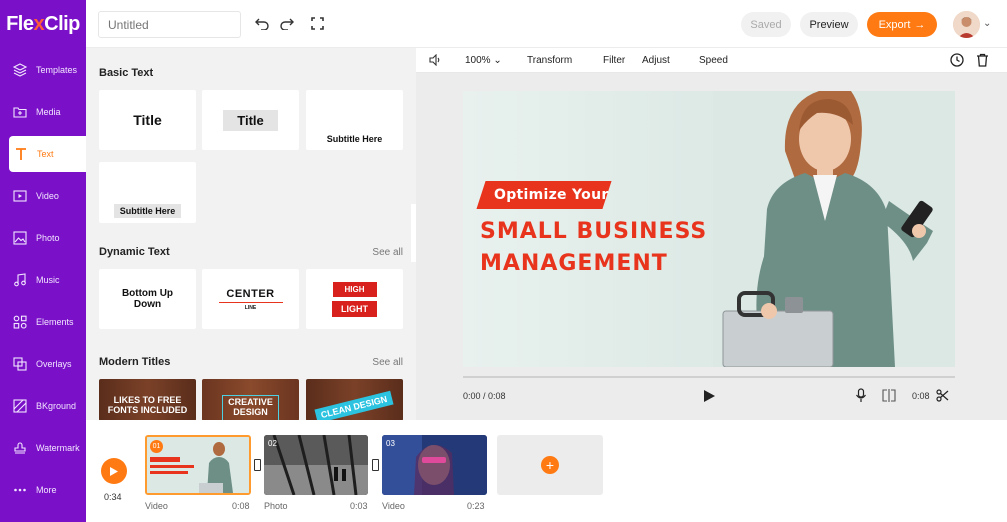 The width and height of the screenshot is (1007, 522). Describe the element at coordinates (546, 24) in the screenshot. I see `top-bar: Saved Preview Export→ ⌄` at that location.